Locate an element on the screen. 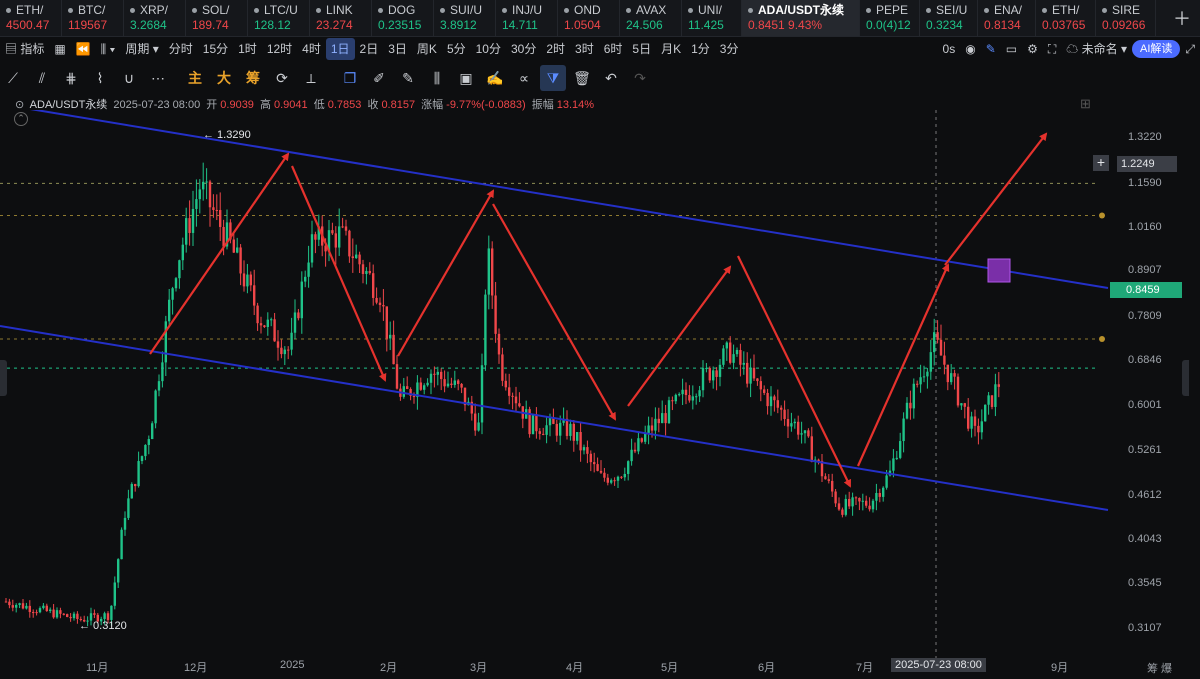  pattern-icon: ⌇ is located at coordinates (100, 78).